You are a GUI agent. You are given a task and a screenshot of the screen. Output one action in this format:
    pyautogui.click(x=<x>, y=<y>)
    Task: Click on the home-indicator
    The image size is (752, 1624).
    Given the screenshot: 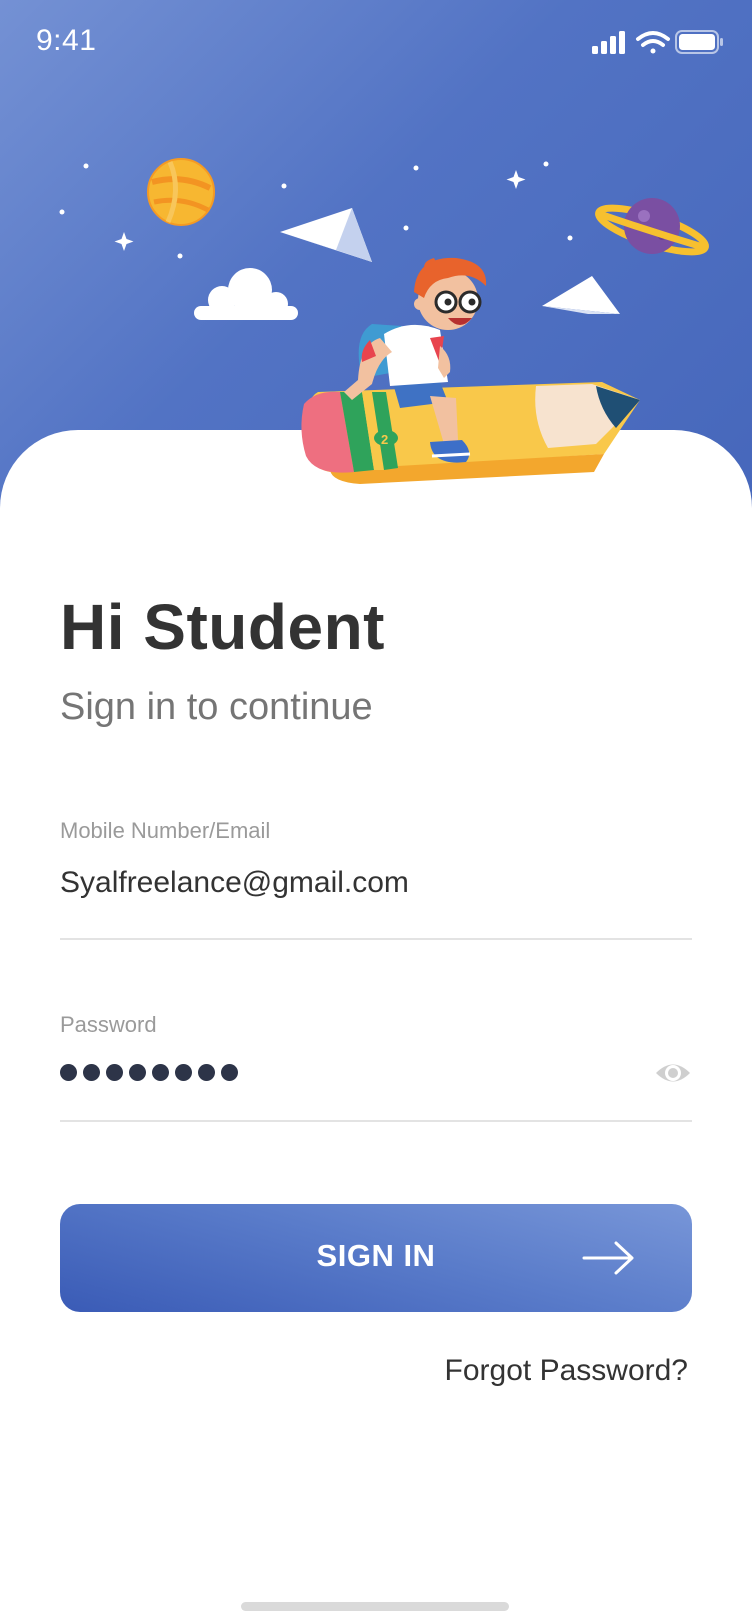 What is the action you would take?
    pyautogui.click(x=375, y=1606)
    